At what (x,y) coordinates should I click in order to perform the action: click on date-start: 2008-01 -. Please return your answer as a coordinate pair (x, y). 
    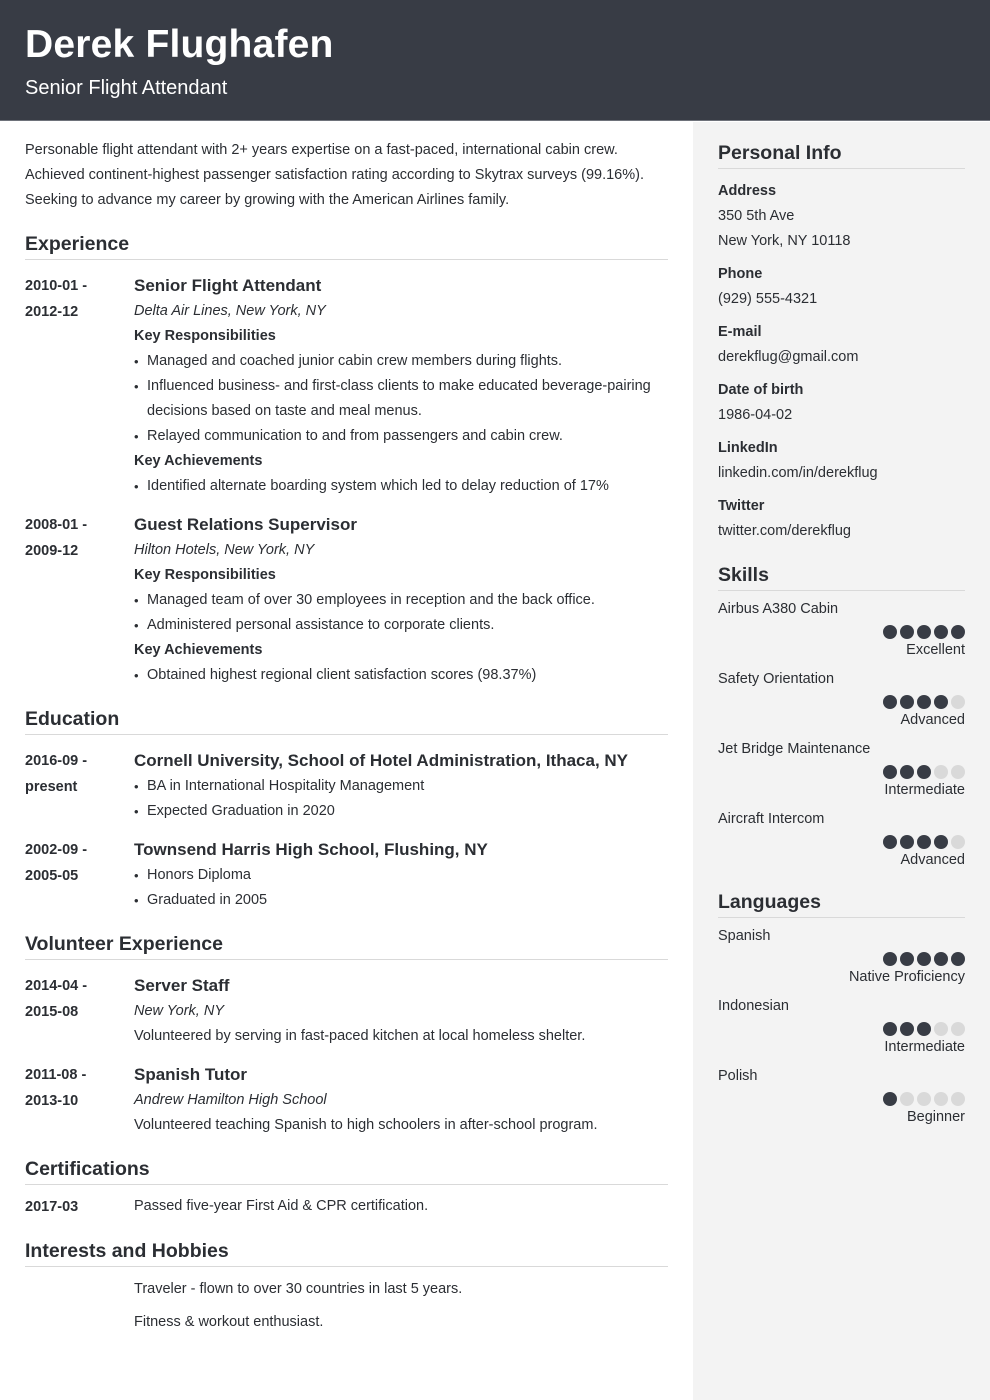
    Looking at the image, I should click on (56, 525).